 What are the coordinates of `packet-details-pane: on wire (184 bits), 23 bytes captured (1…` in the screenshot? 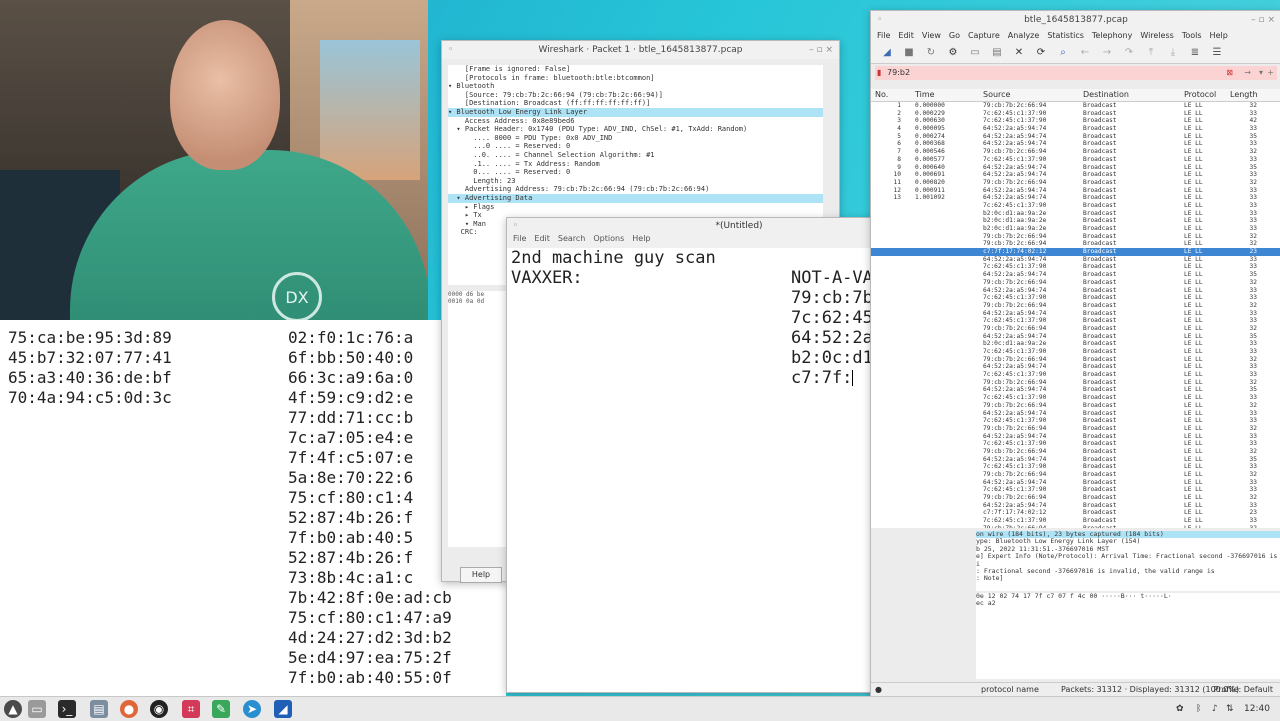 It's located at (1128, 561).